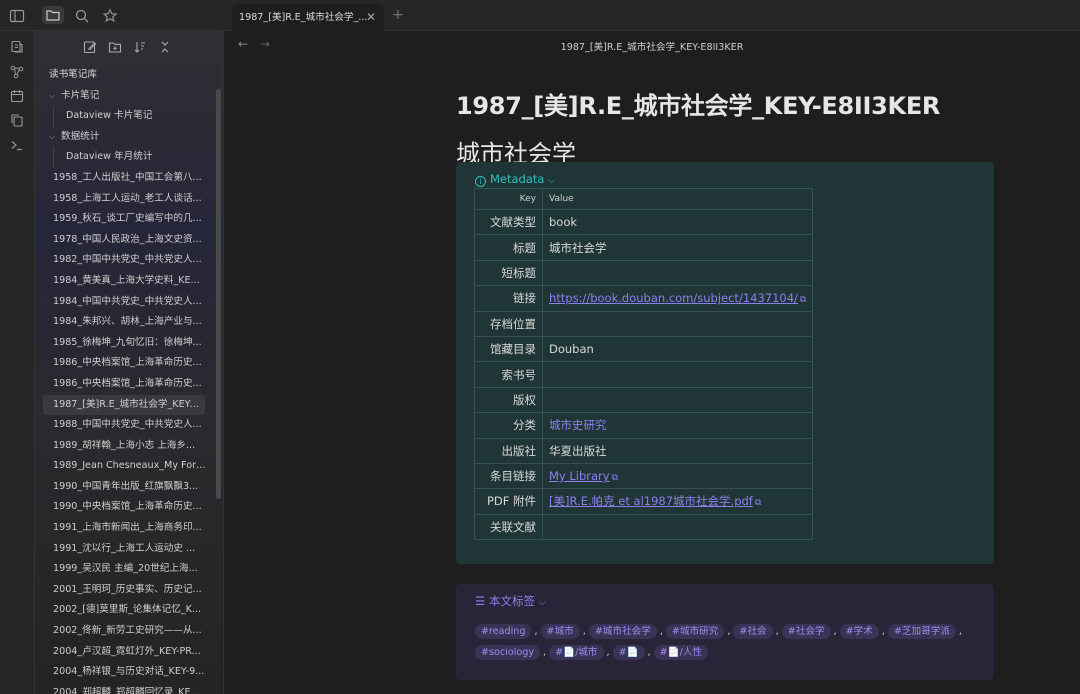 The width and height of the screenshot is (1080, 694). Describe the element at coordinates (17, 16) in the screenshot. I see `sidebar-toggle-icon` at that location.